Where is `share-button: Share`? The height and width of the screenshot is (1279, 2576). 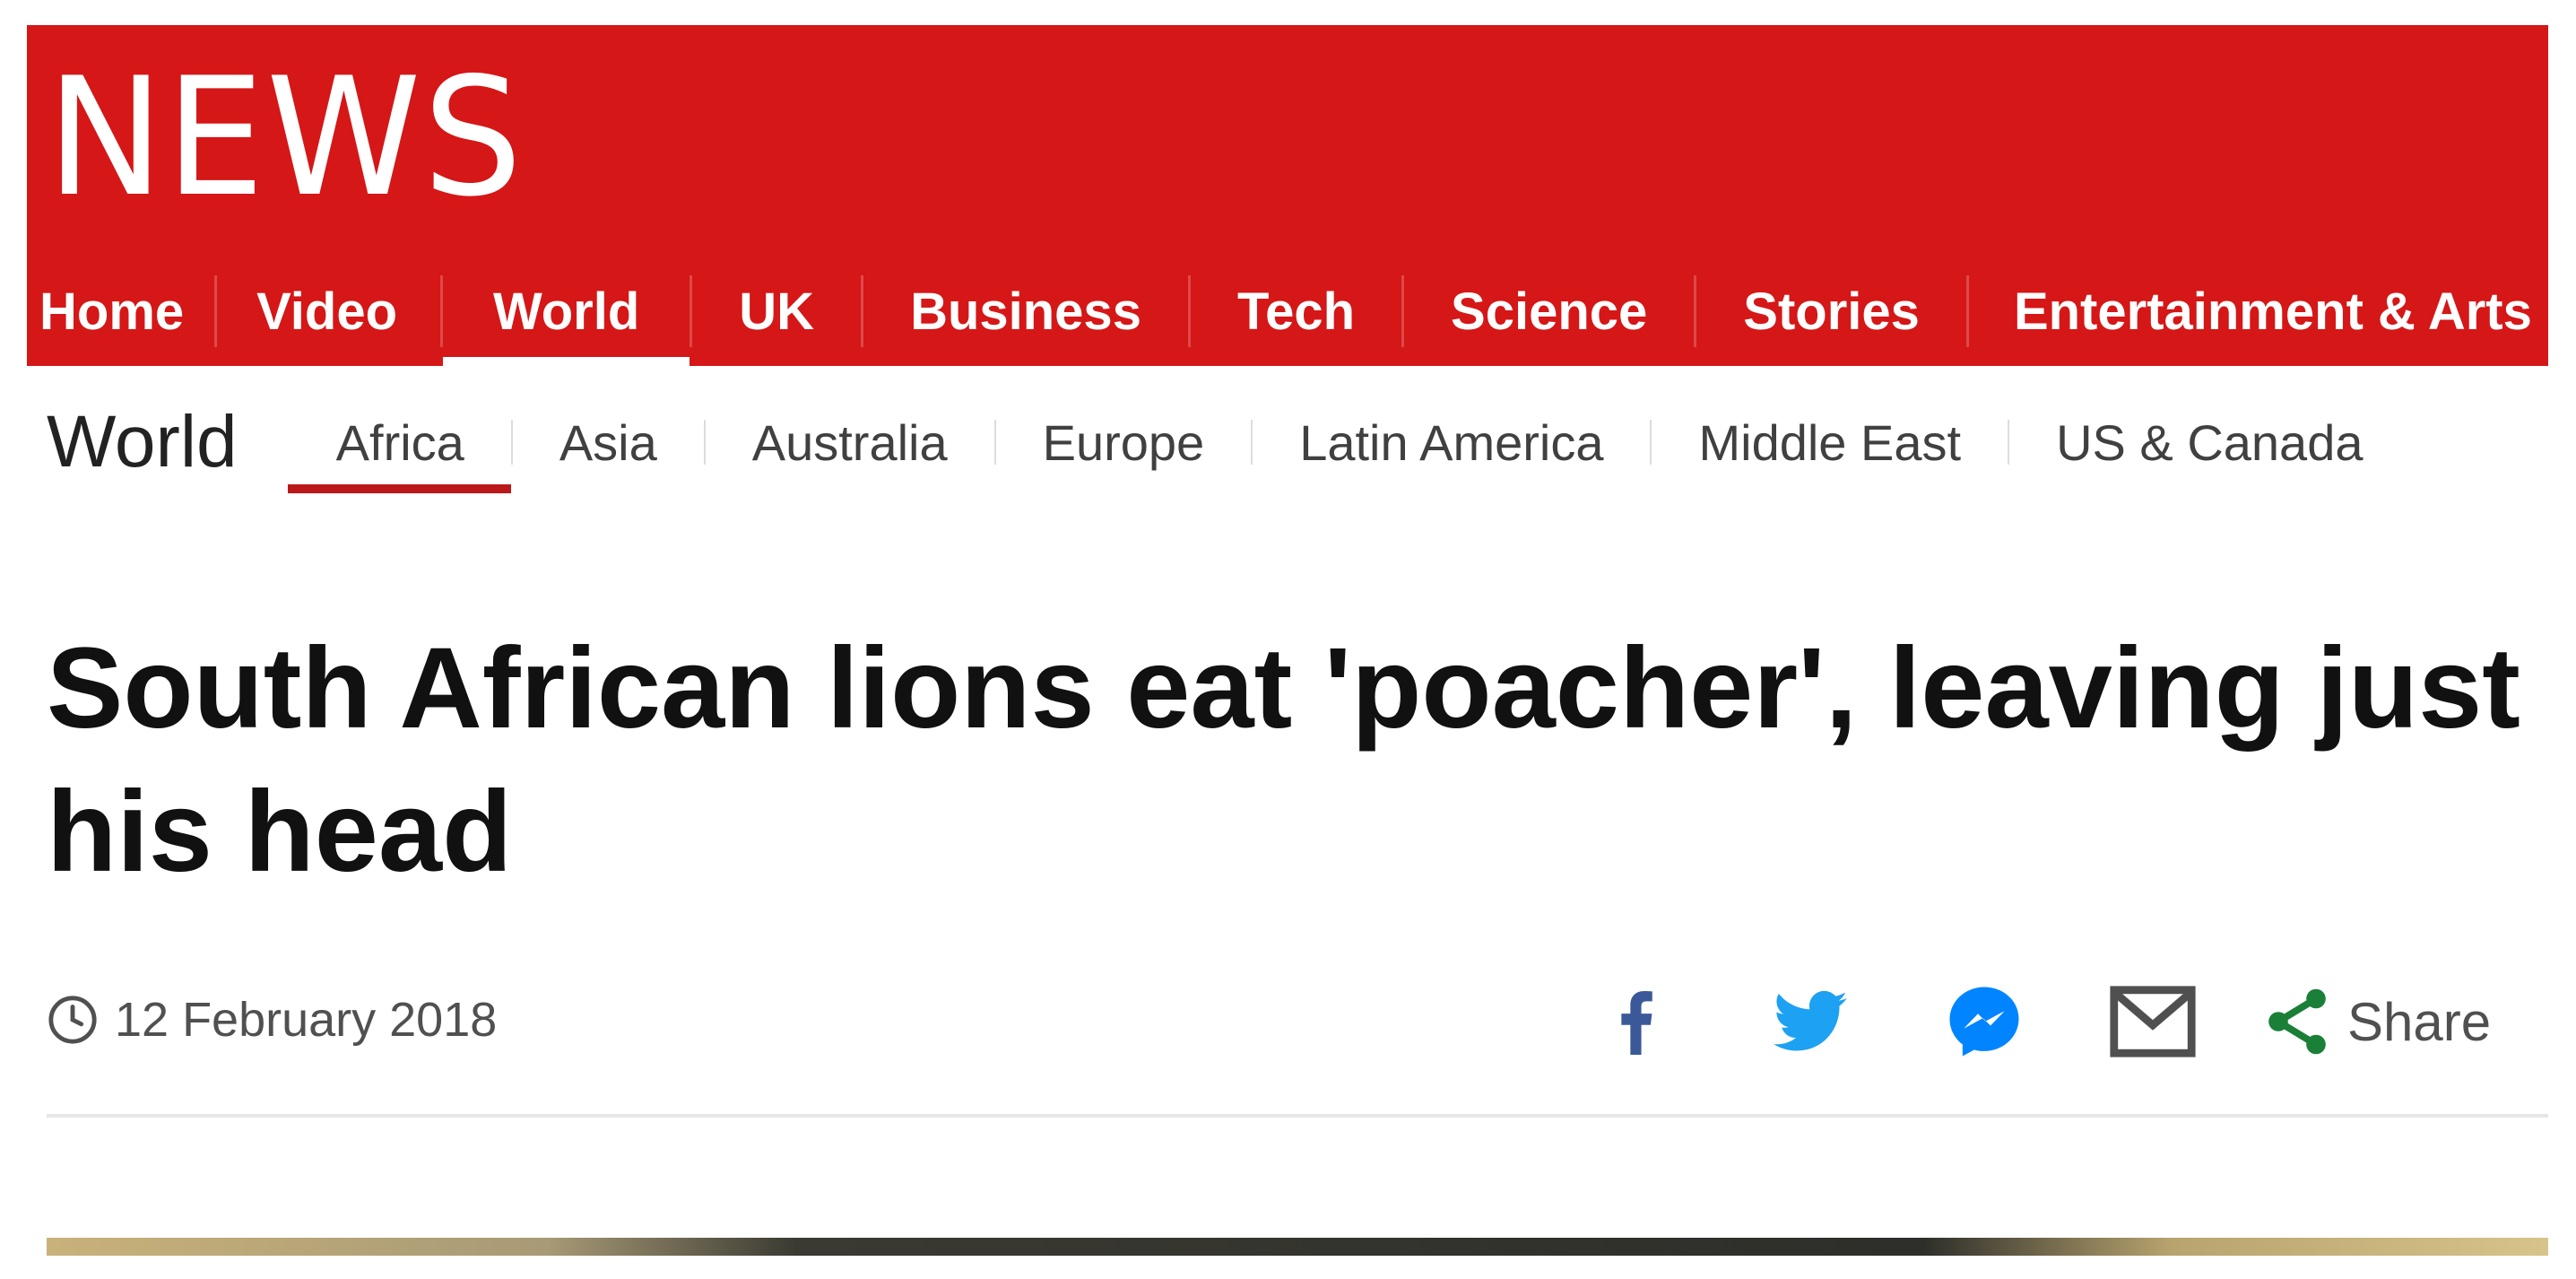
share-button: Share is located at coordinates (2378, 1021).